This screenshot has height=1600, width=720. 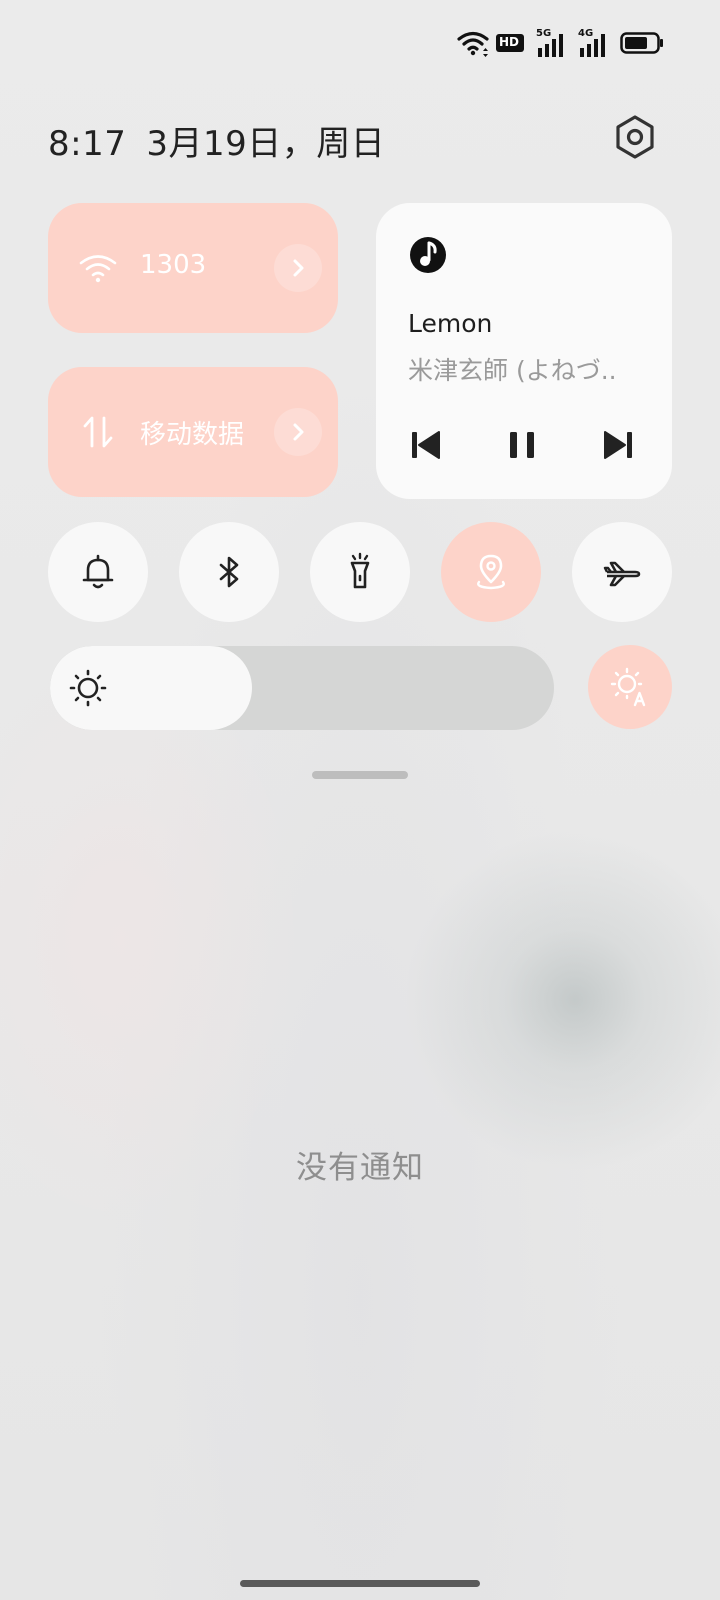 I want to click on music-app-icon, so click(x=428, y=255).